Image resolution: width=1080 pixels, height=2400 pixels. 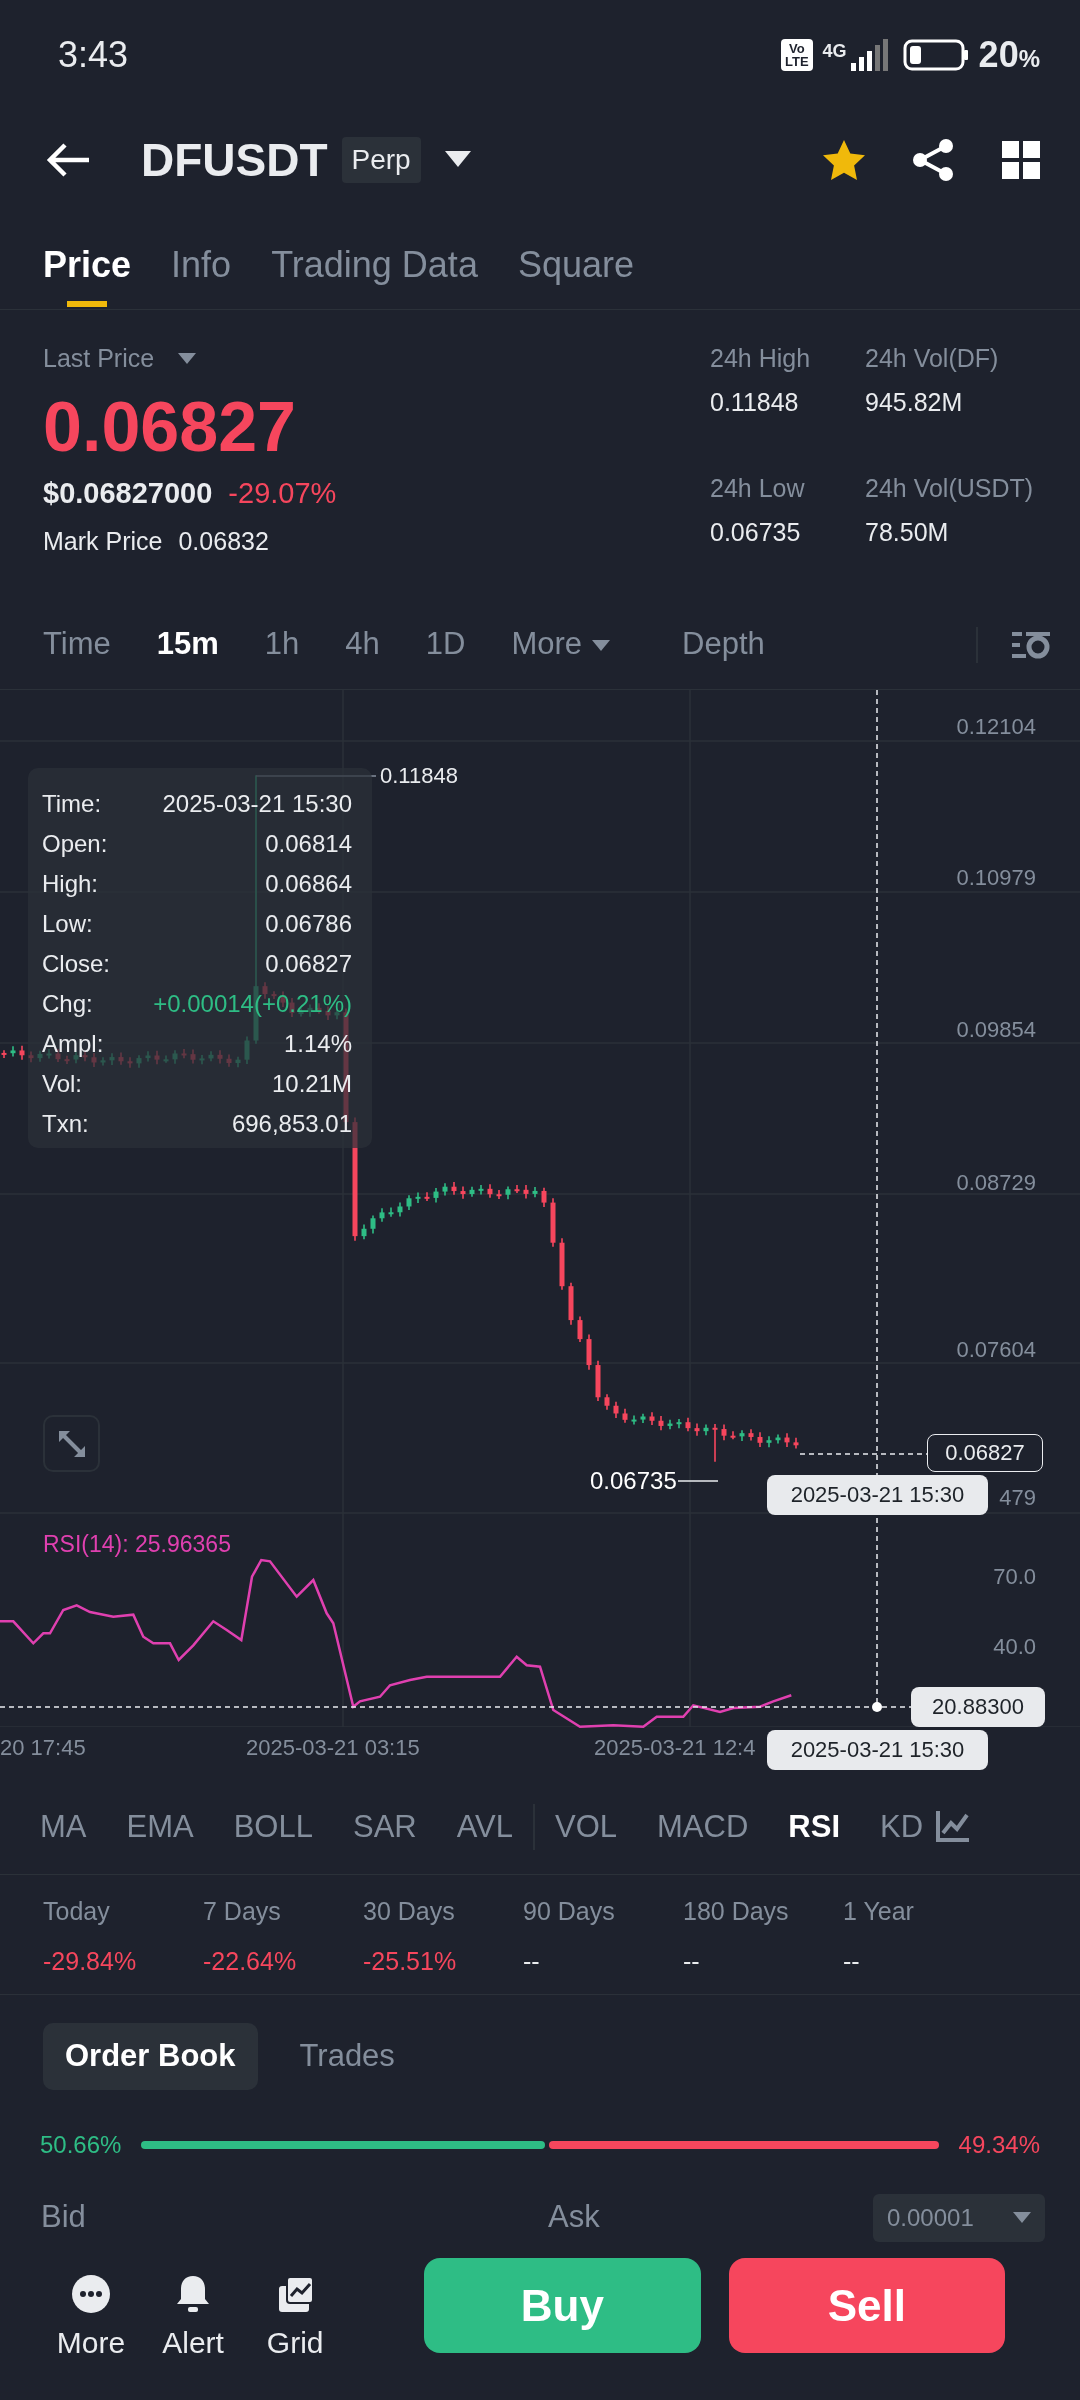 What do you see at coordinates (410, 1961) in the screenshot?
I see `period-change: -25.51%` at bounding box center [410, 1961].